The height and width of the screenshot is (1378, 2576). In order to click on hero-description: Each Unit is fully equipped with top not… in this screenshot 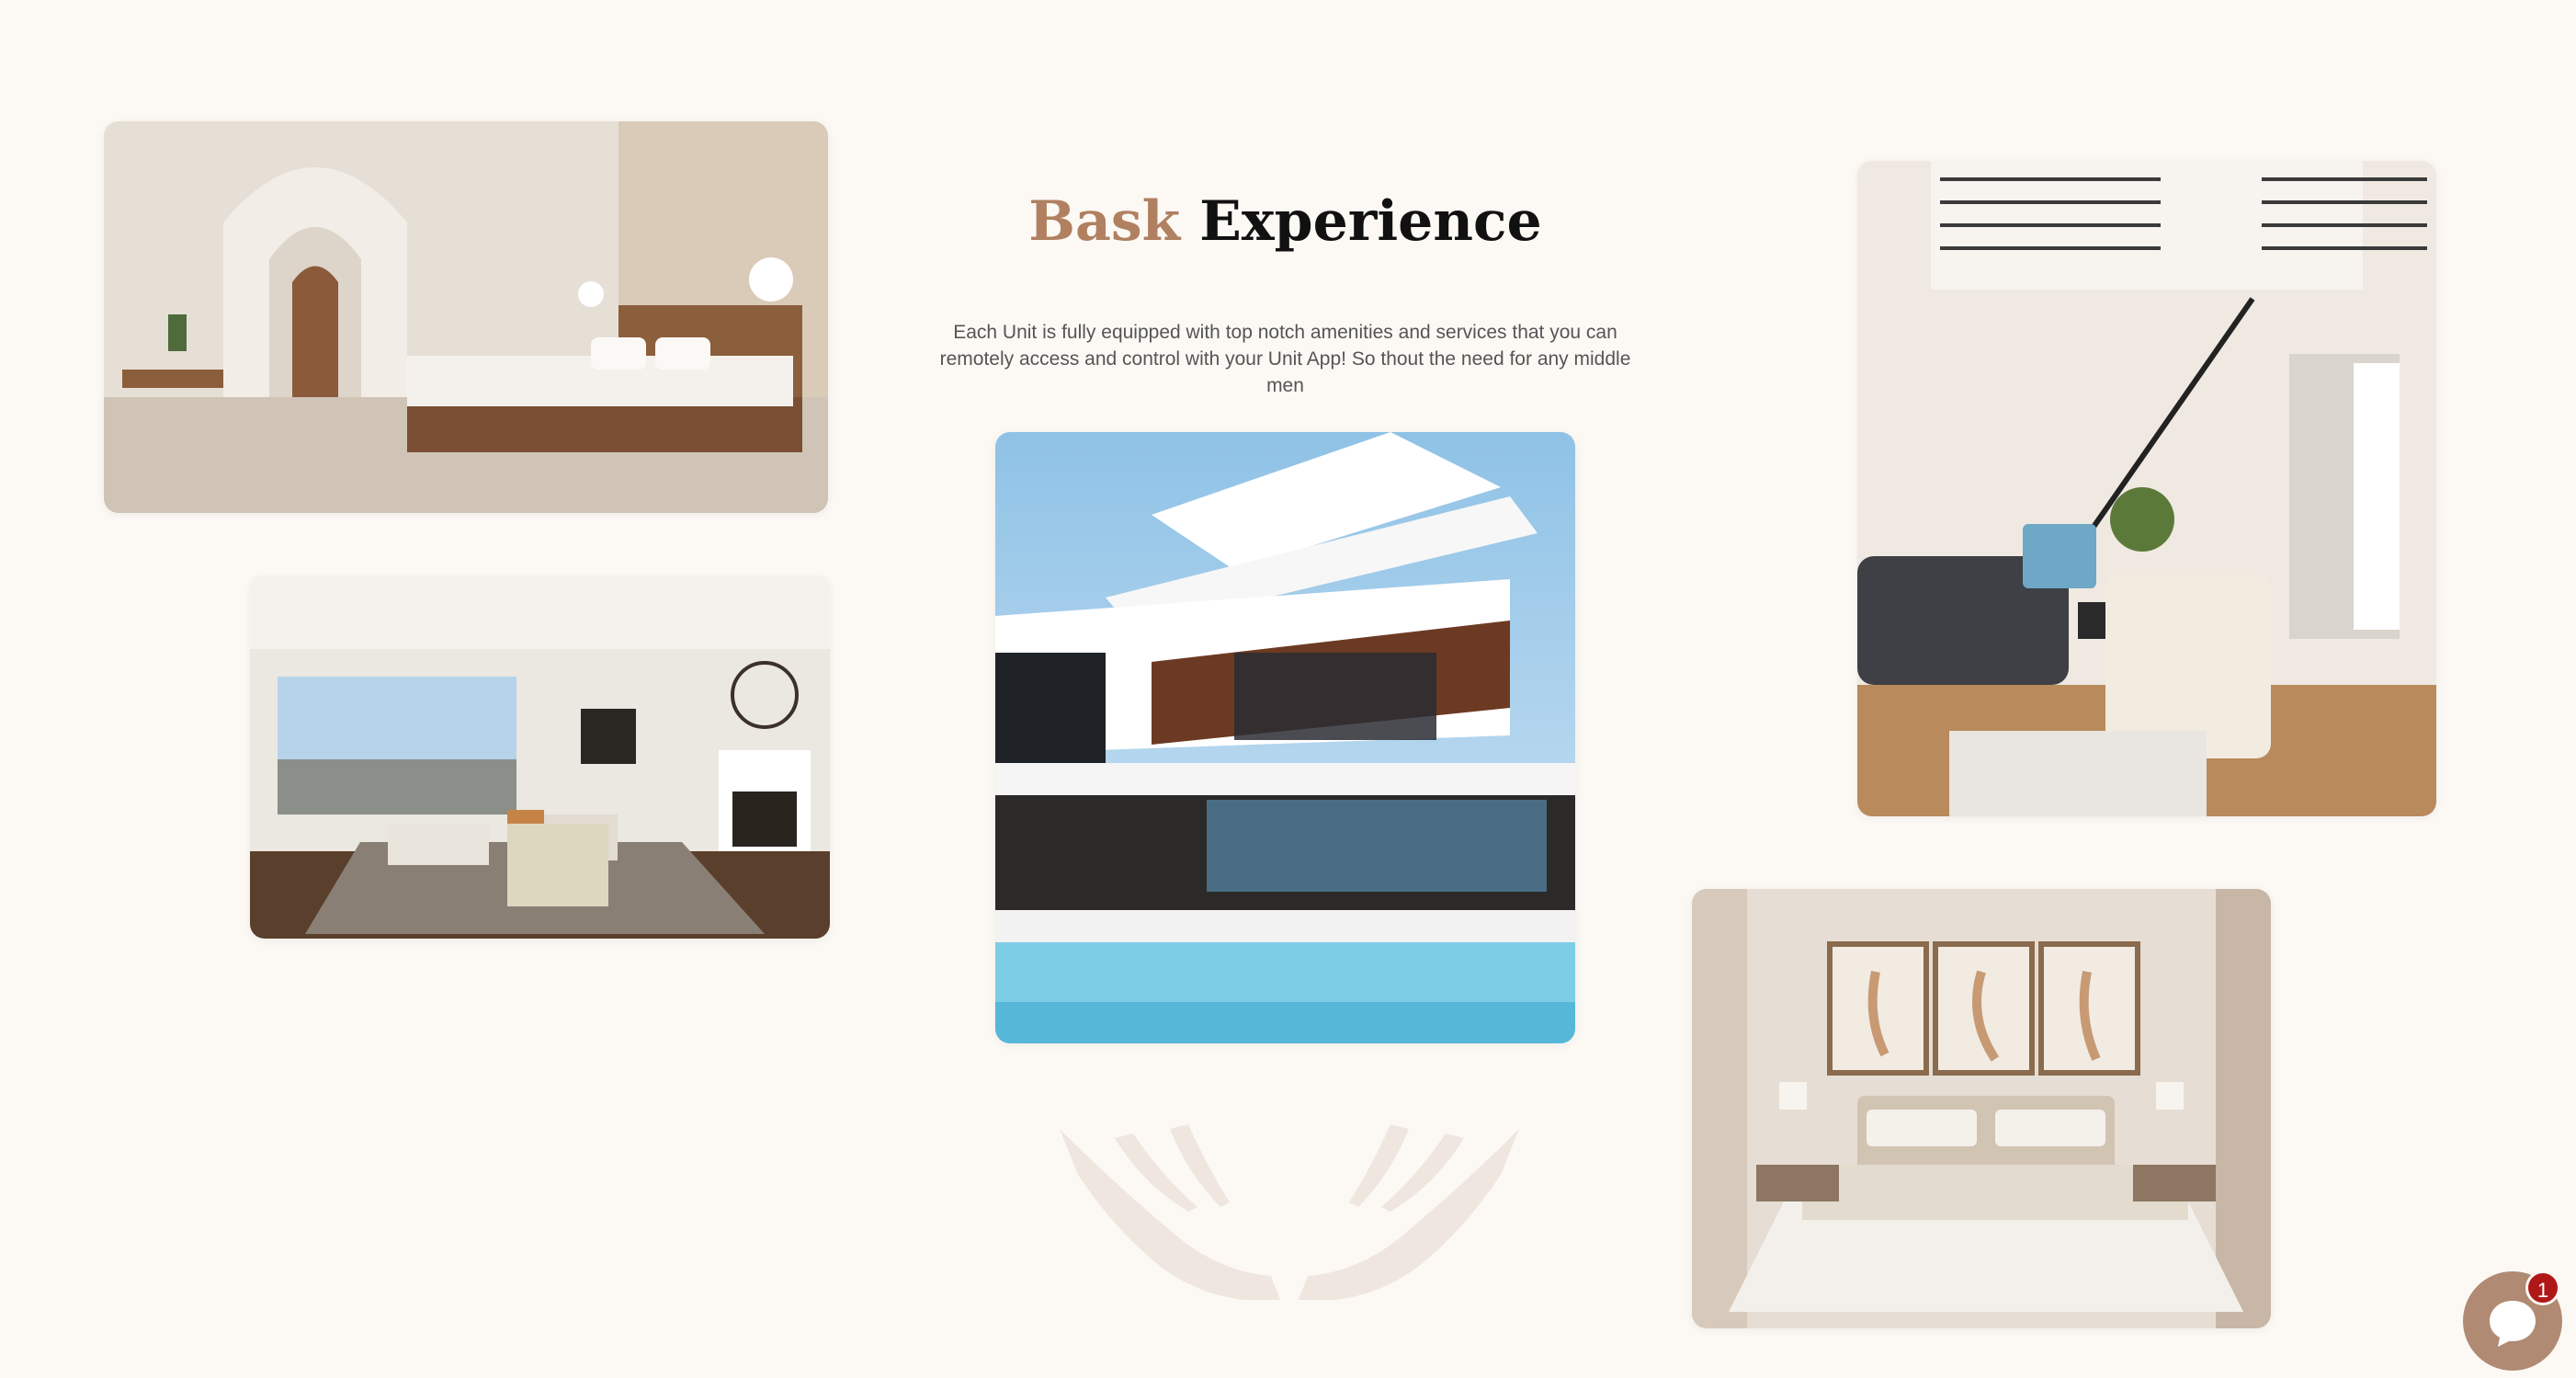, I will do `click(1285, 359)`.